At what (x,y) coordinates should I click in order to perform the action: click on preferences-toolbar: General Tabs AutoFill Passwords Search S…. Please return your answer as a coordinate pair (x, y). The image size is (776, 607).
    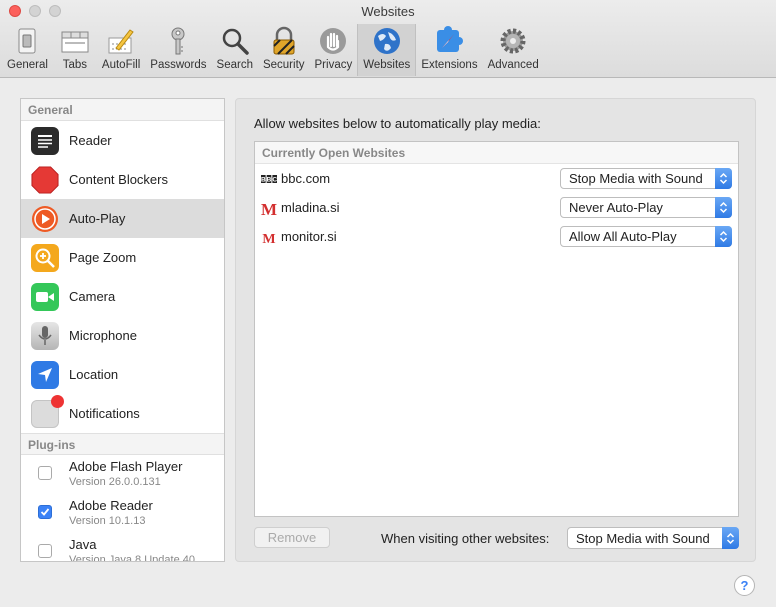
    Looking at the image, I should click on (273, 50).